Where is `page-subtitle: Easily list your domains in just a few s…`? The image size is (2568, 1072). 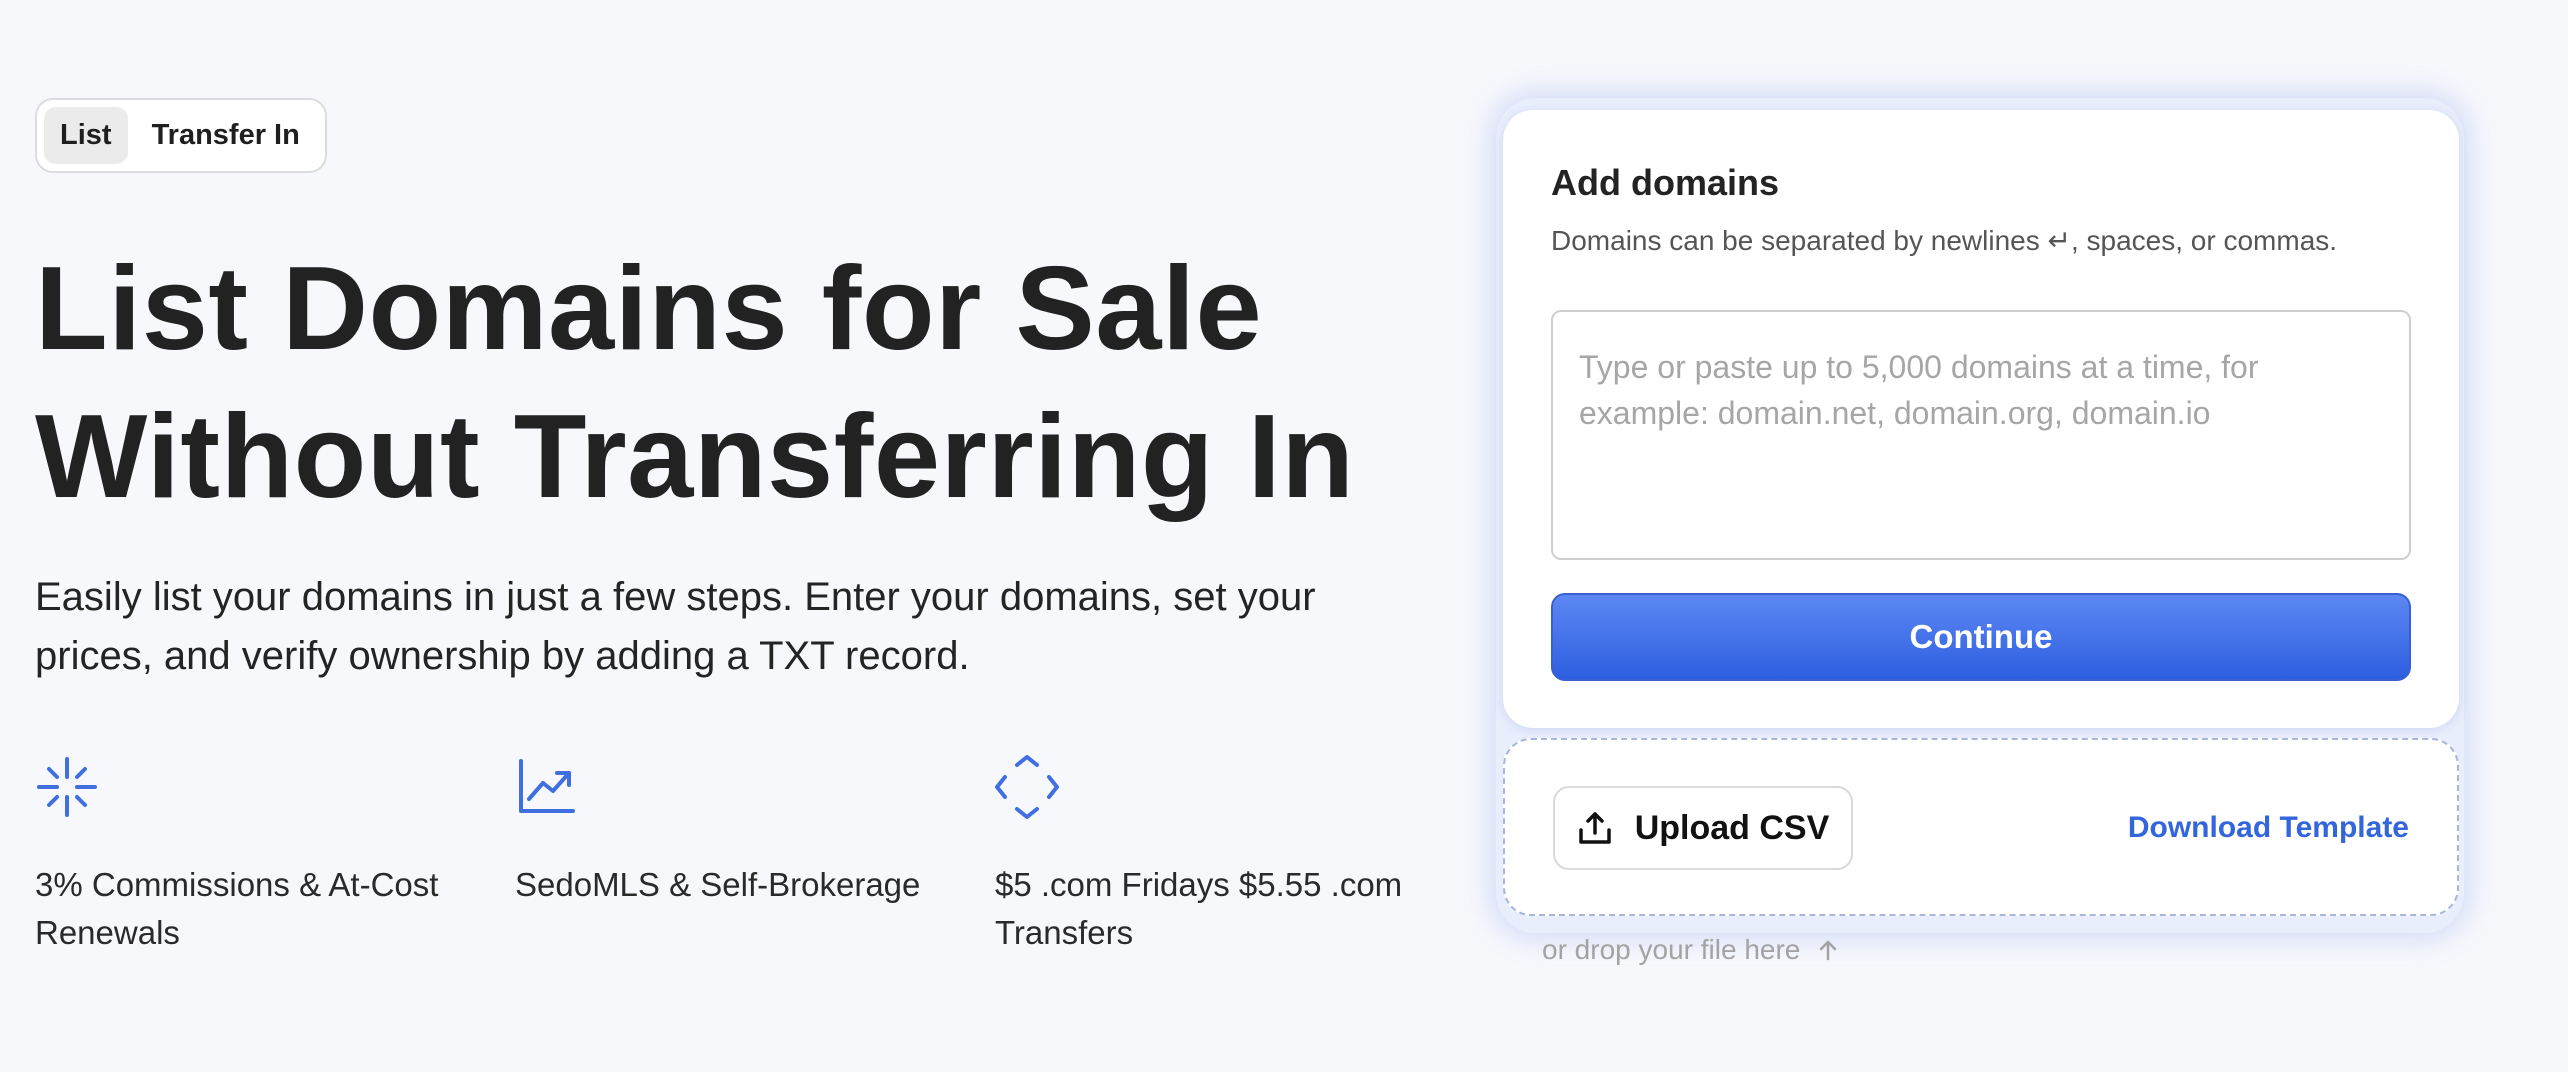
page-subtitle: Easily list your domains in just a few s… is located at coordinates (675, 626).